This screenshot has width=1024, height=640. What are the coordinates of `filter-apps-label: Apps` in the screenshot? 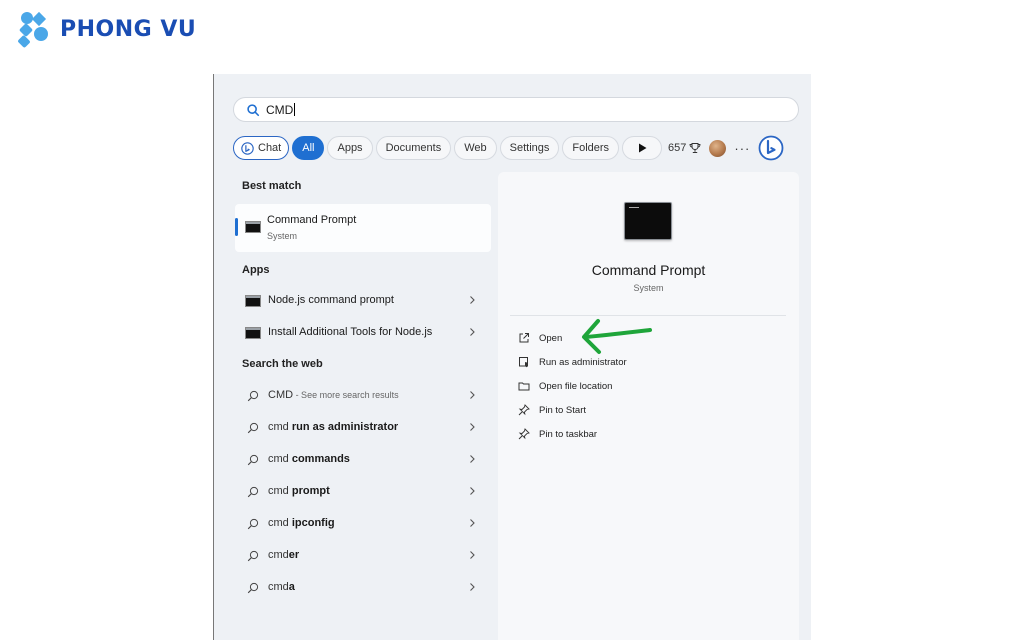 It's located at (350, 148).